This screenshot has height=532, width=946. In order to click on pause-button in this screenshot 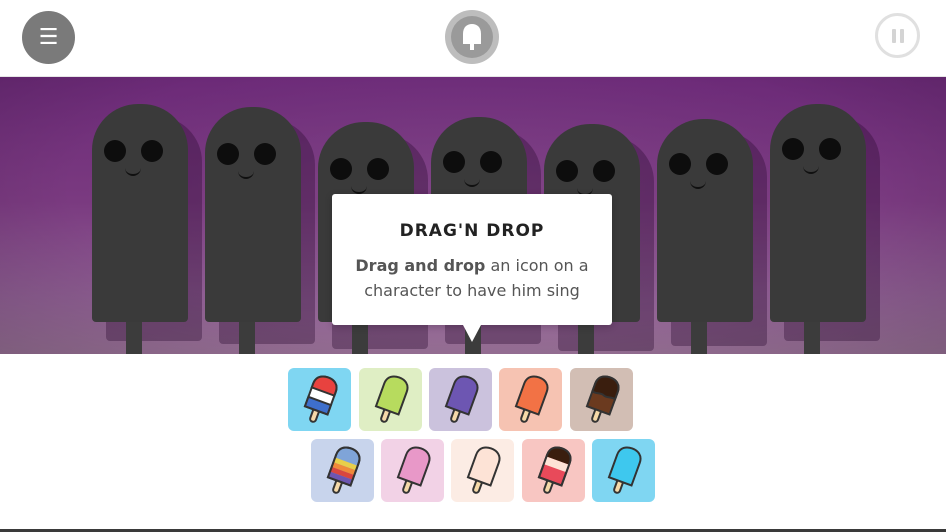, I will do `click(897, 35)`.